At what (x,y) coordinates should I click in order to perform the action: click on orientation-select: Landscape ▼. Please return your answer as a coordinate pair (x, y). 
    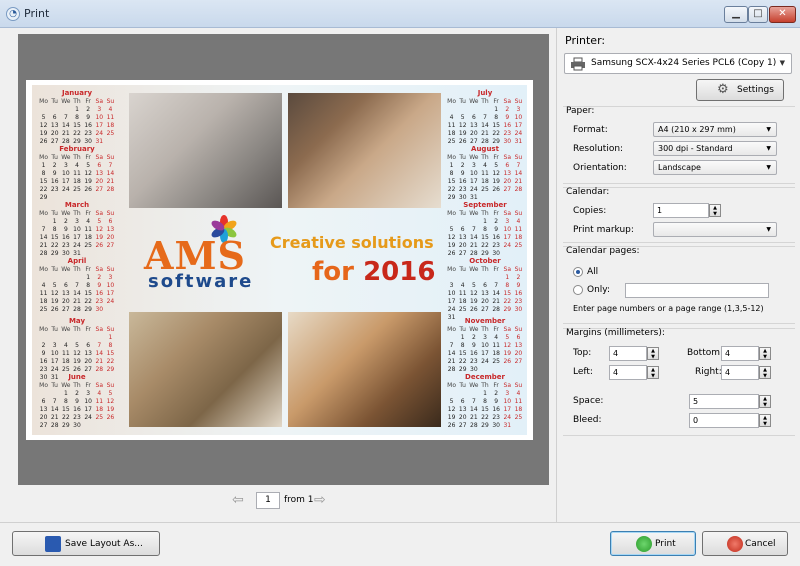
    Looking at the image, I should click on (715, 167).